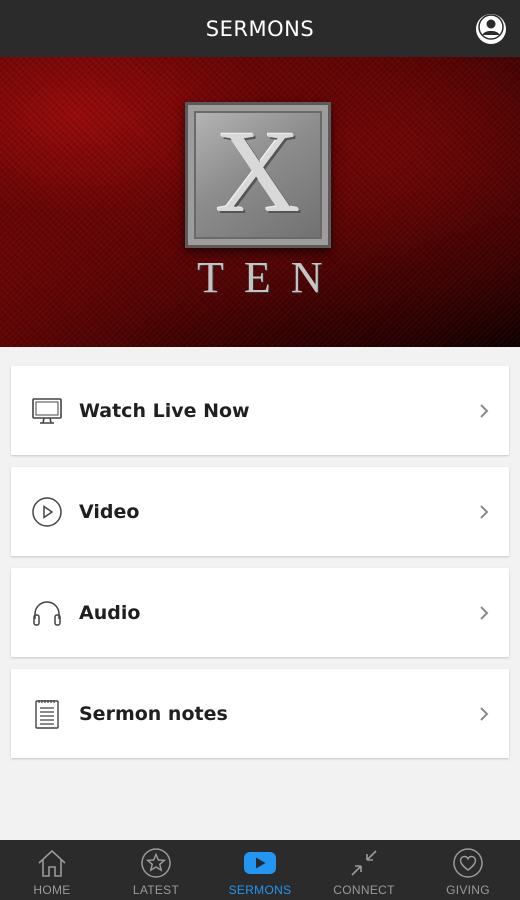  I want to click on heart-circle-icon, so click(468, 863).